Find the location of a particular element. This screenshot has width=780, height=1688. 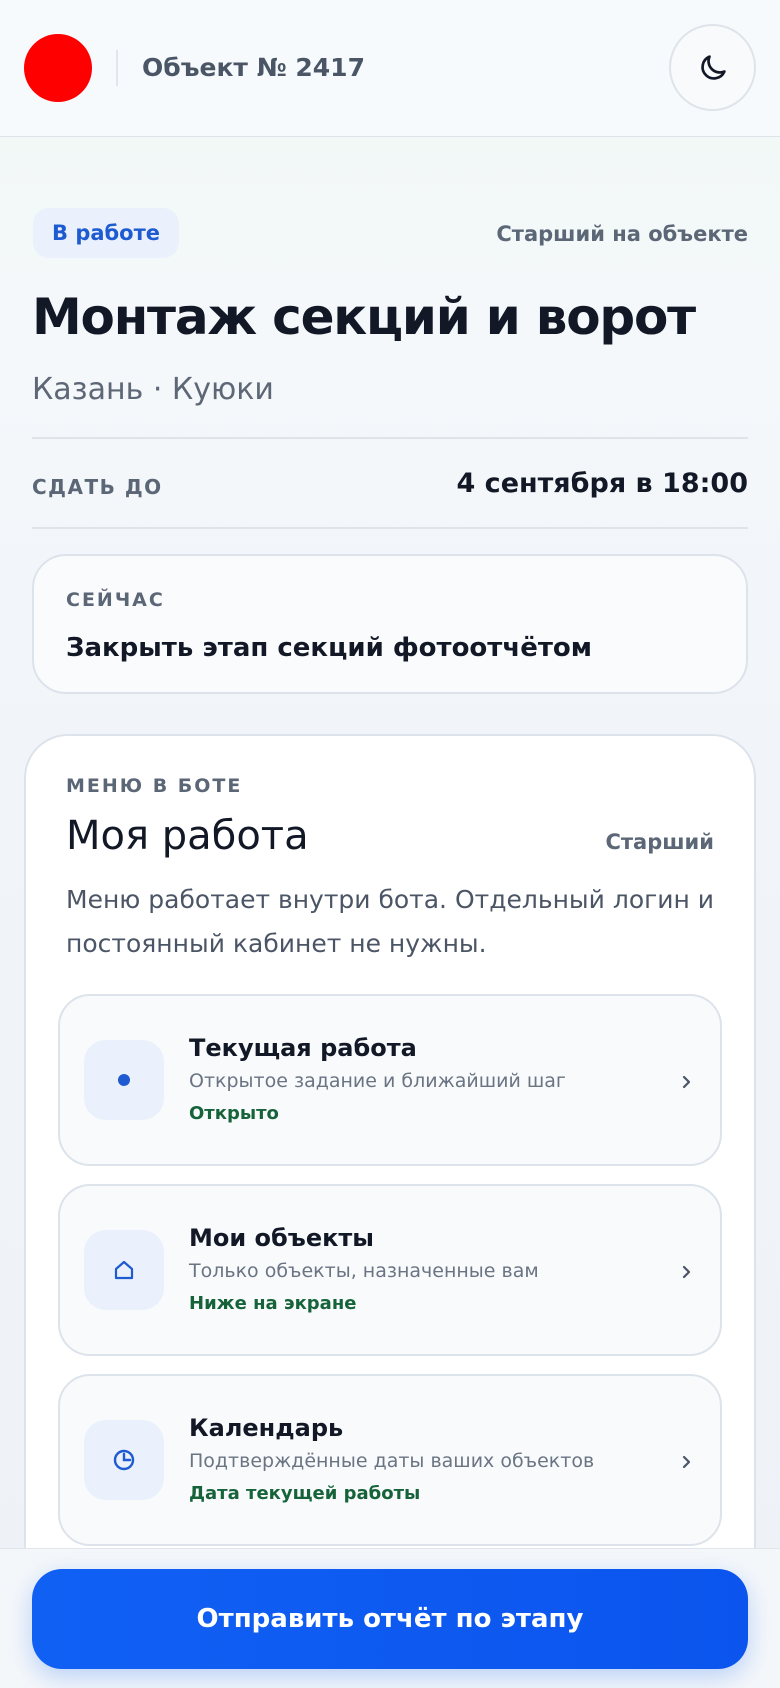

app-header: Объект № 2417 is located at coordinates (390, 68).